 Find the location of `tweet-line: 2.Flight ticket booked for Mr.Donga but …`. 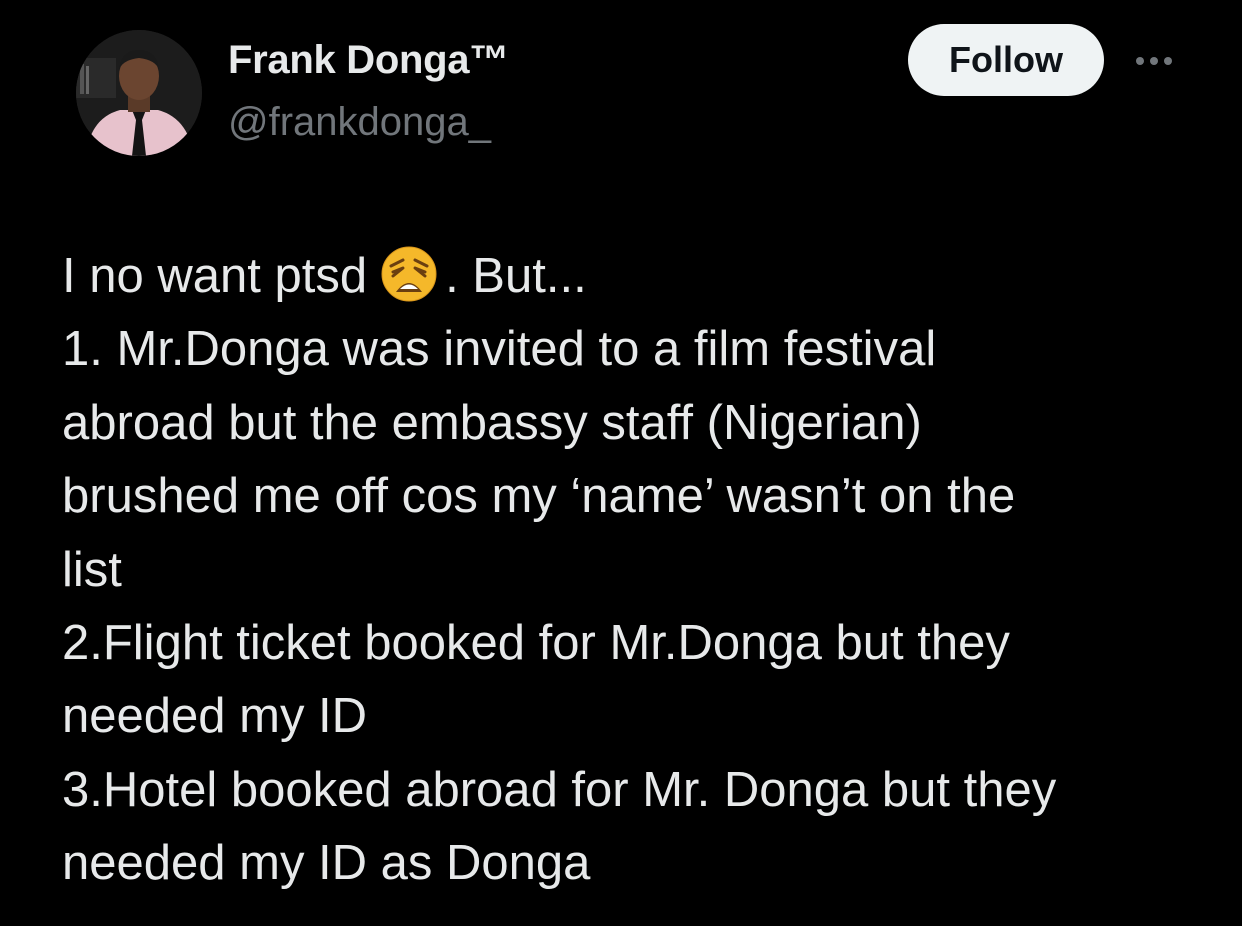

tweet-line: 2.Flight ticket booked for Mr.Donga but … is located at coordinates (536, 643).